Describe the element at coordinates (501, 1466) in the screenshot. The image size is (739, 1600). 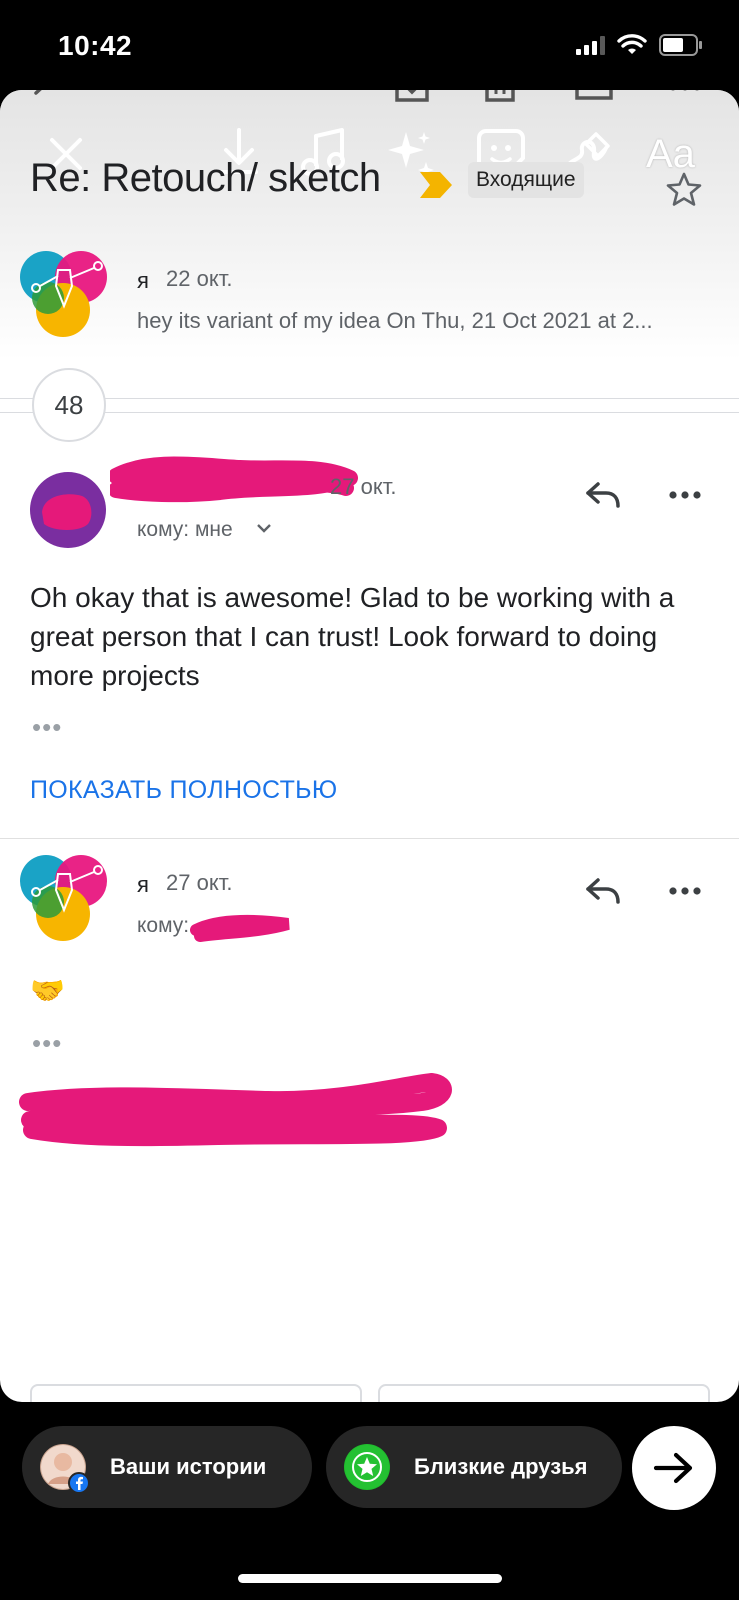
I see `close-friends-label: Близкие друзья` at that location.